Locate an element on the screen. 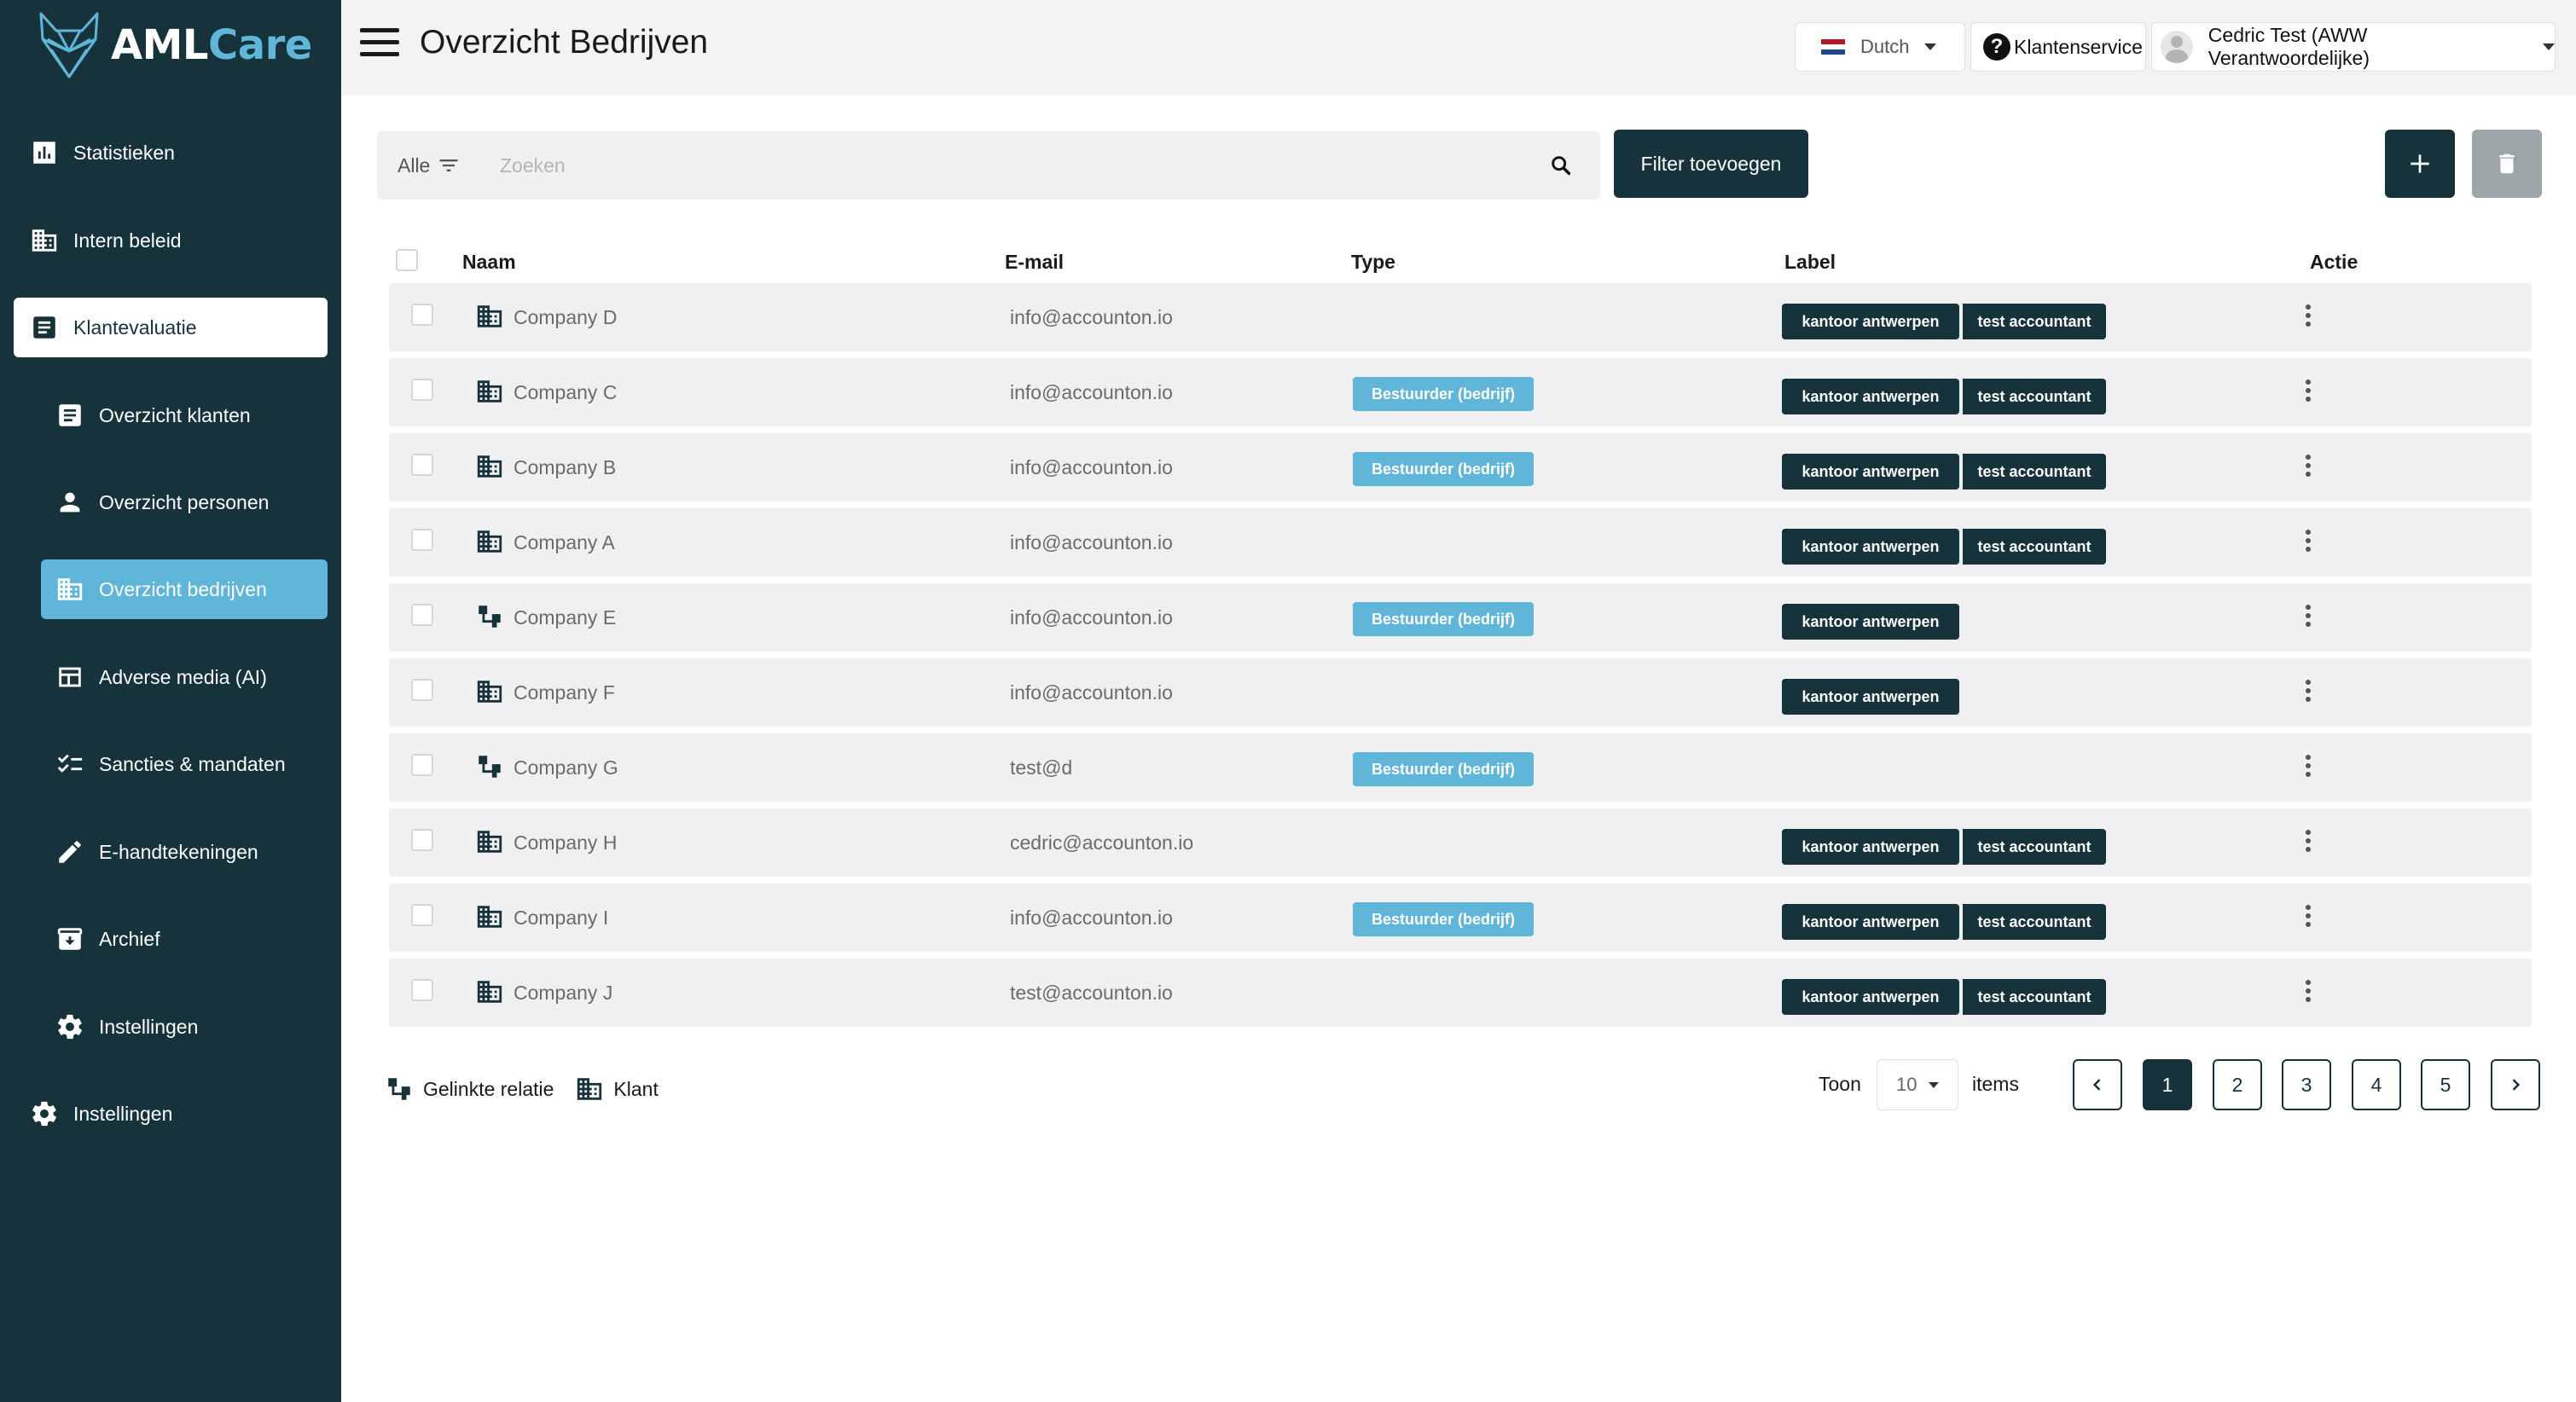  company-name: Company I is located at coordinates (560, 918).